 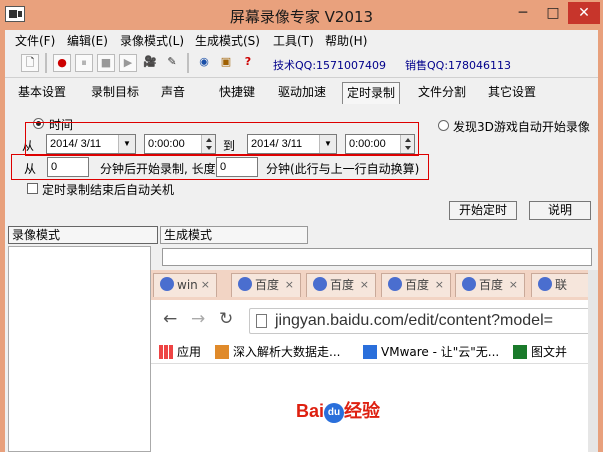 I want to click on tab-generate-mode: 生成模式, so click(x=234, y=235).